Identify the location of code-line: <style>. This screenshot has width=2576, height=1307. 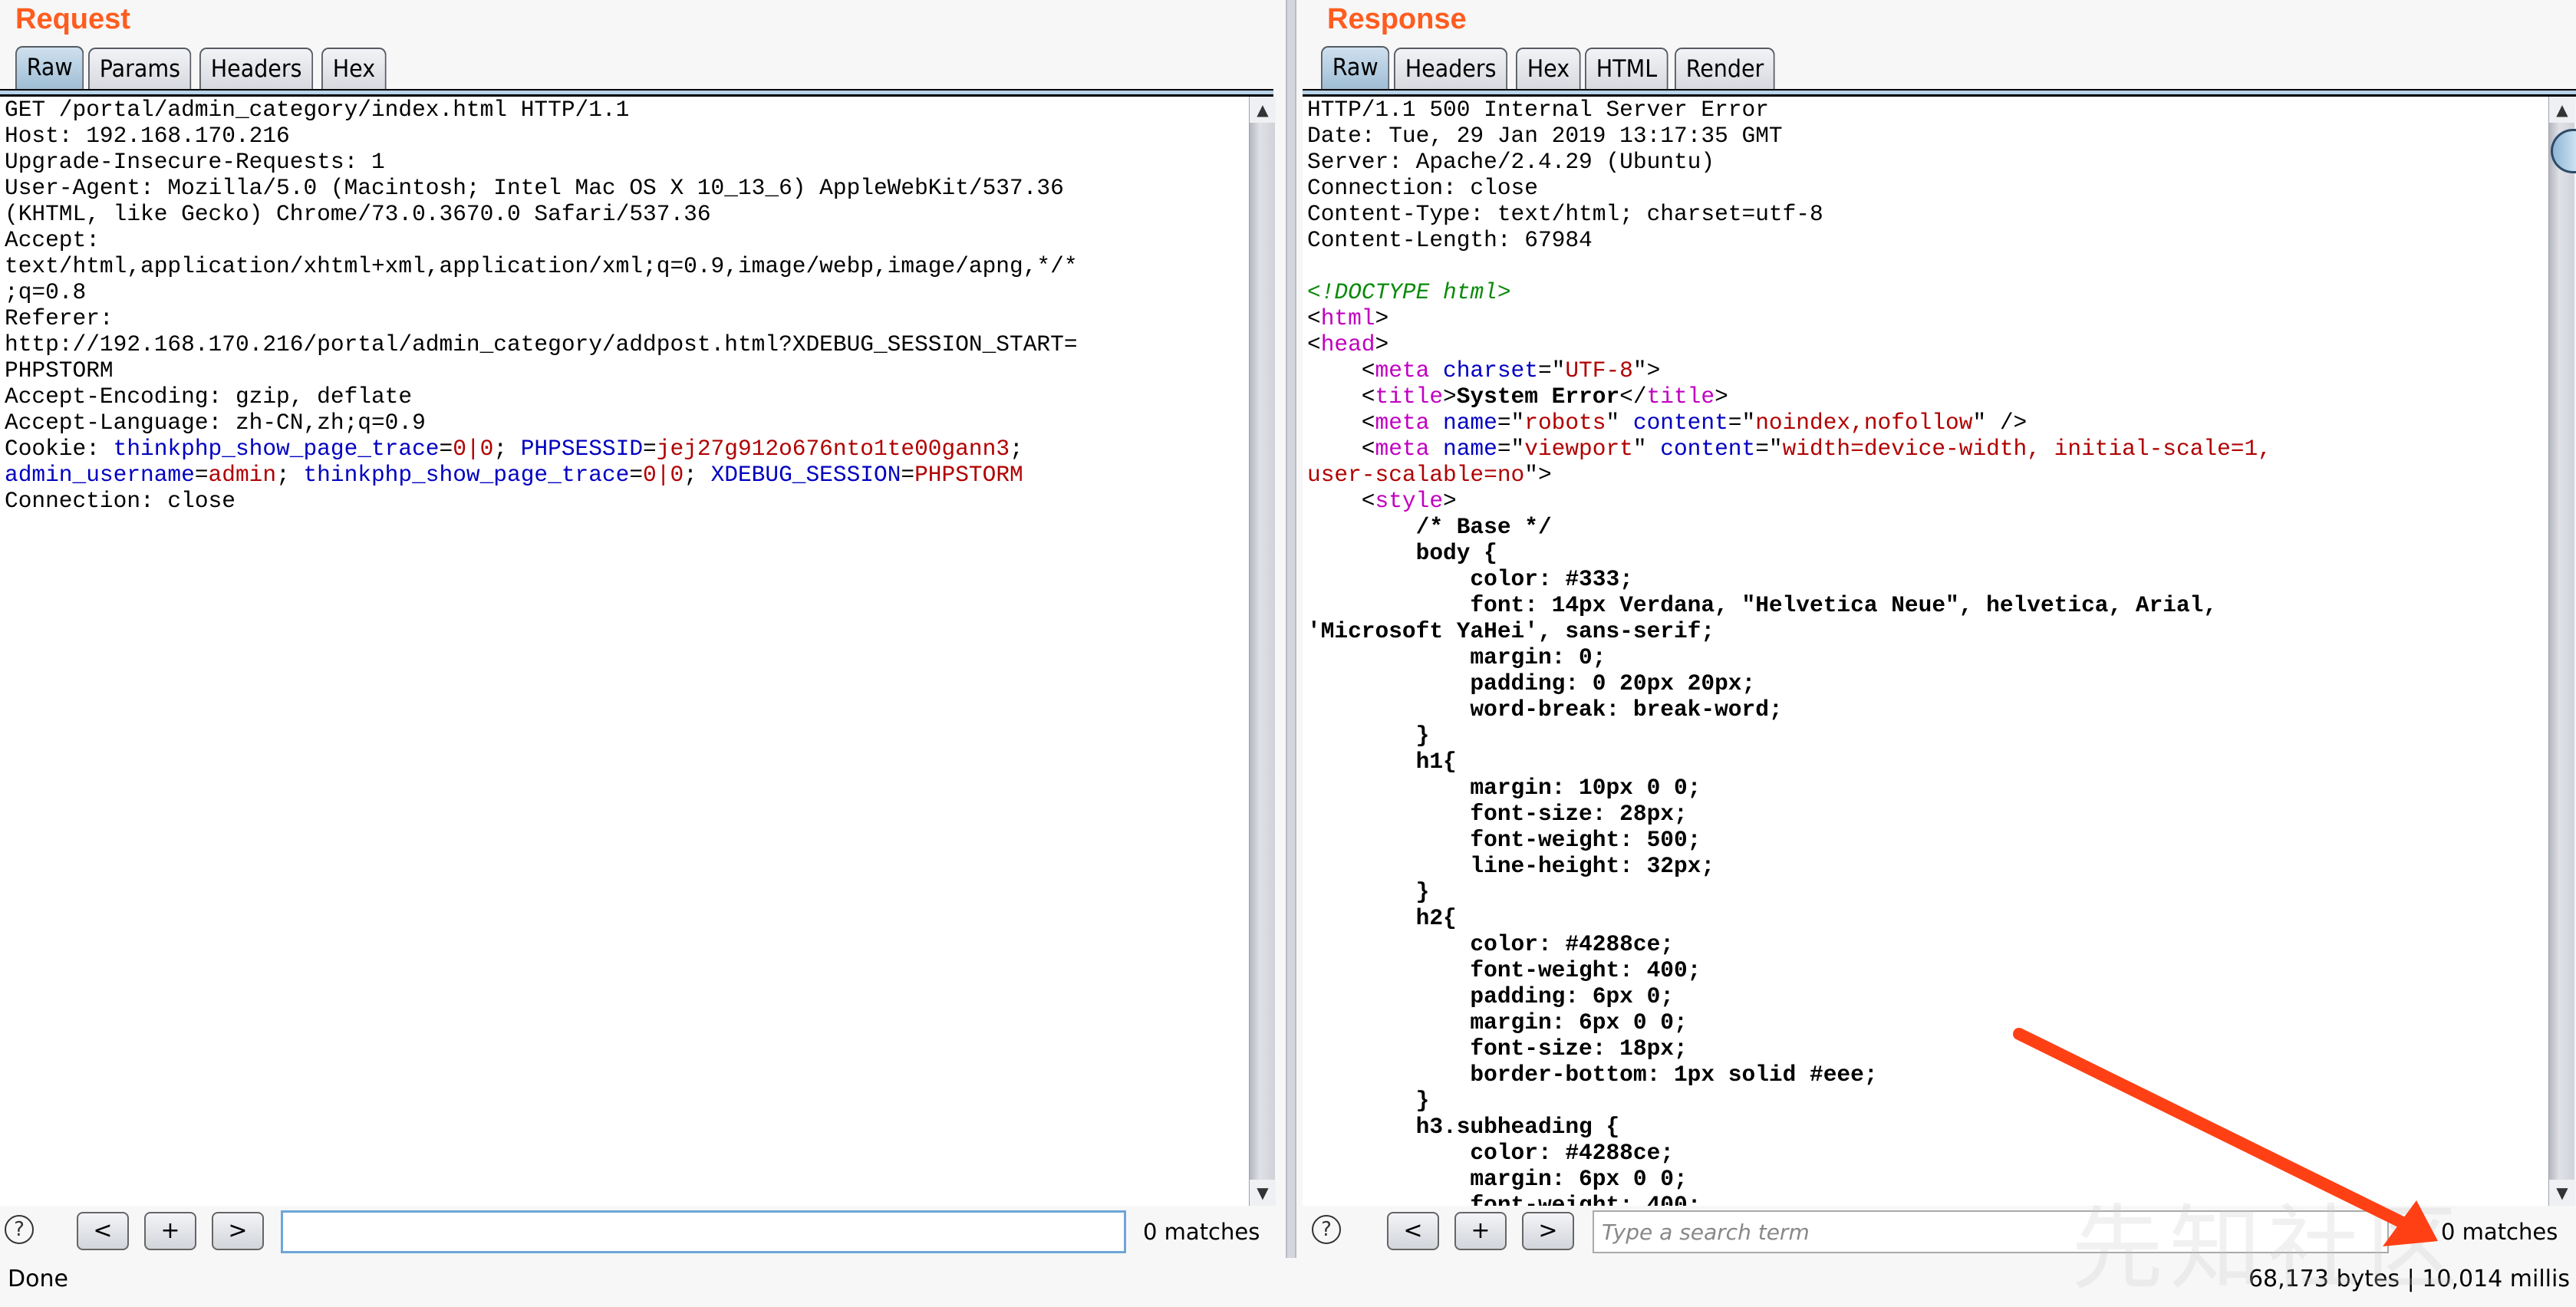
(1927, 501).